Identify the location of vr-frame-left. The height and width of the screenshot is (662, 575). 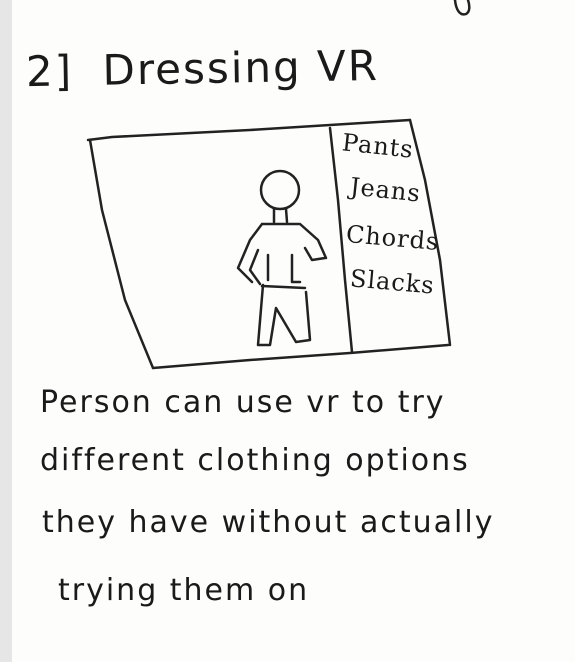
(121, 254).